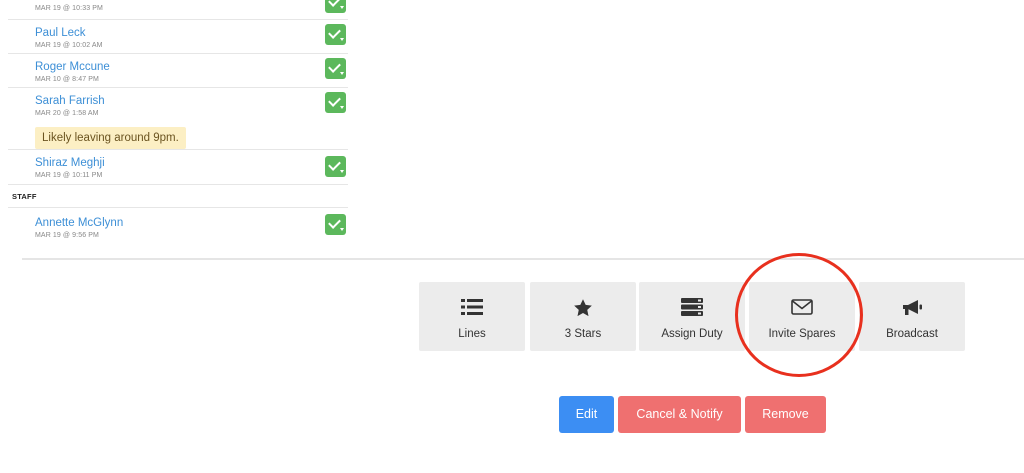  Describe the element at coordinates (912, 308) in the screenshot. I see `bullhorn-icon` at that location.